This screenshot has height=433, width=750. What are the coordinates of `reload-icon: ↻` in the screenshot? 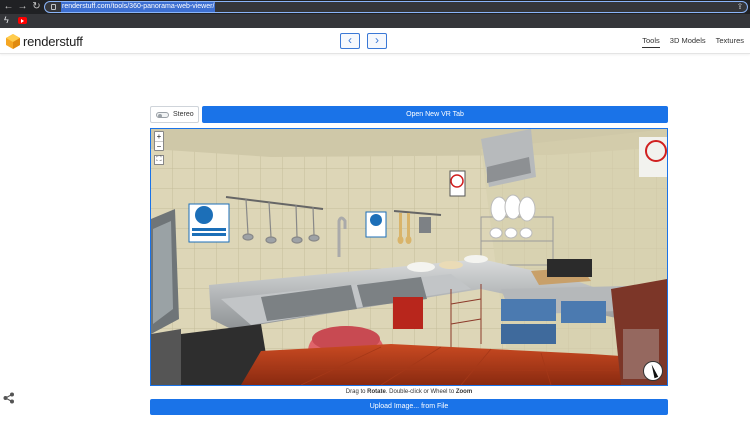 It's located at (36, 7).